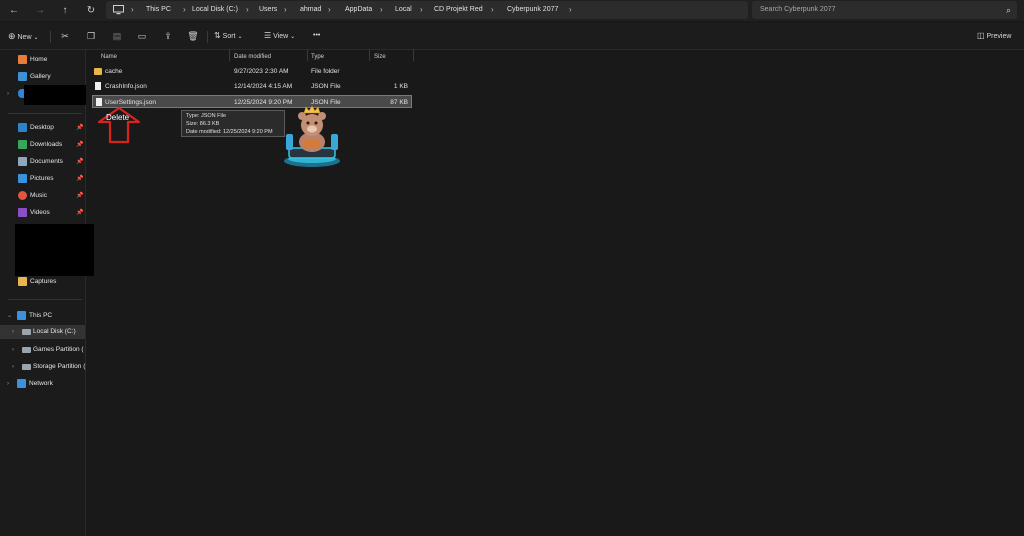 The height and width of the screenshot is (536, 1024). I want to click on file-type: JSON File, so click(326, 86).